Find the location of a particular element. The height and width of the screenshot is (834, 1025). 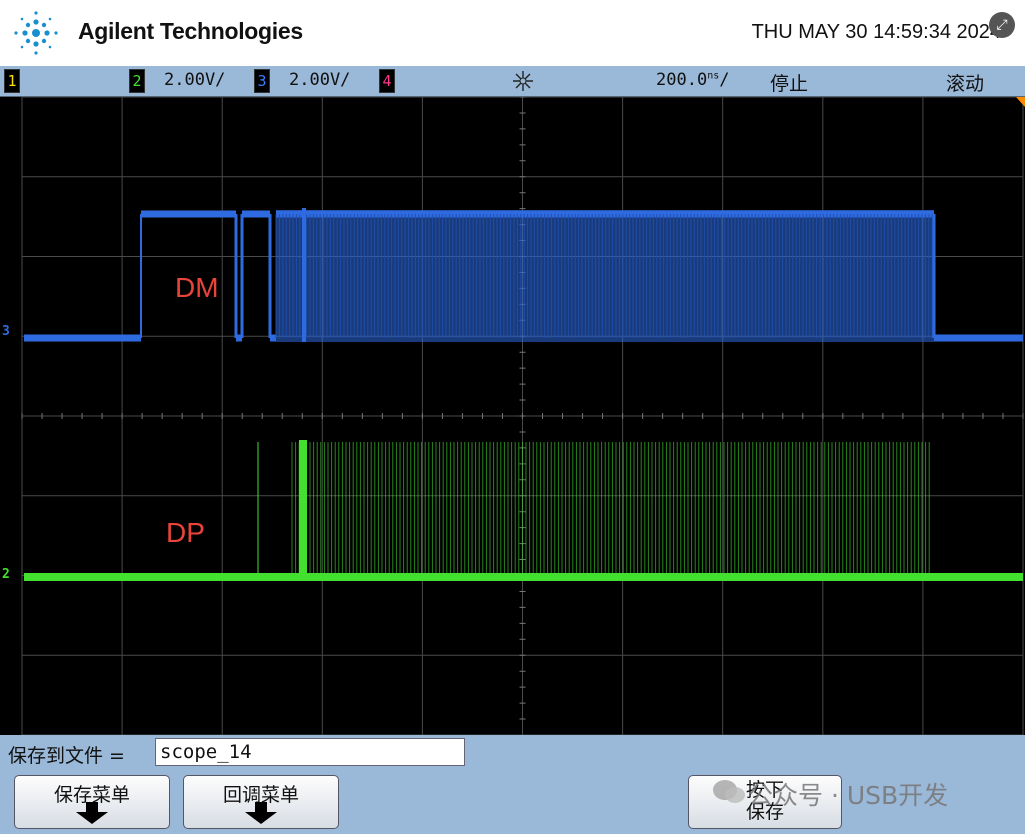

brand-name: Agilent Technologies is located at coordinates (190, 31).